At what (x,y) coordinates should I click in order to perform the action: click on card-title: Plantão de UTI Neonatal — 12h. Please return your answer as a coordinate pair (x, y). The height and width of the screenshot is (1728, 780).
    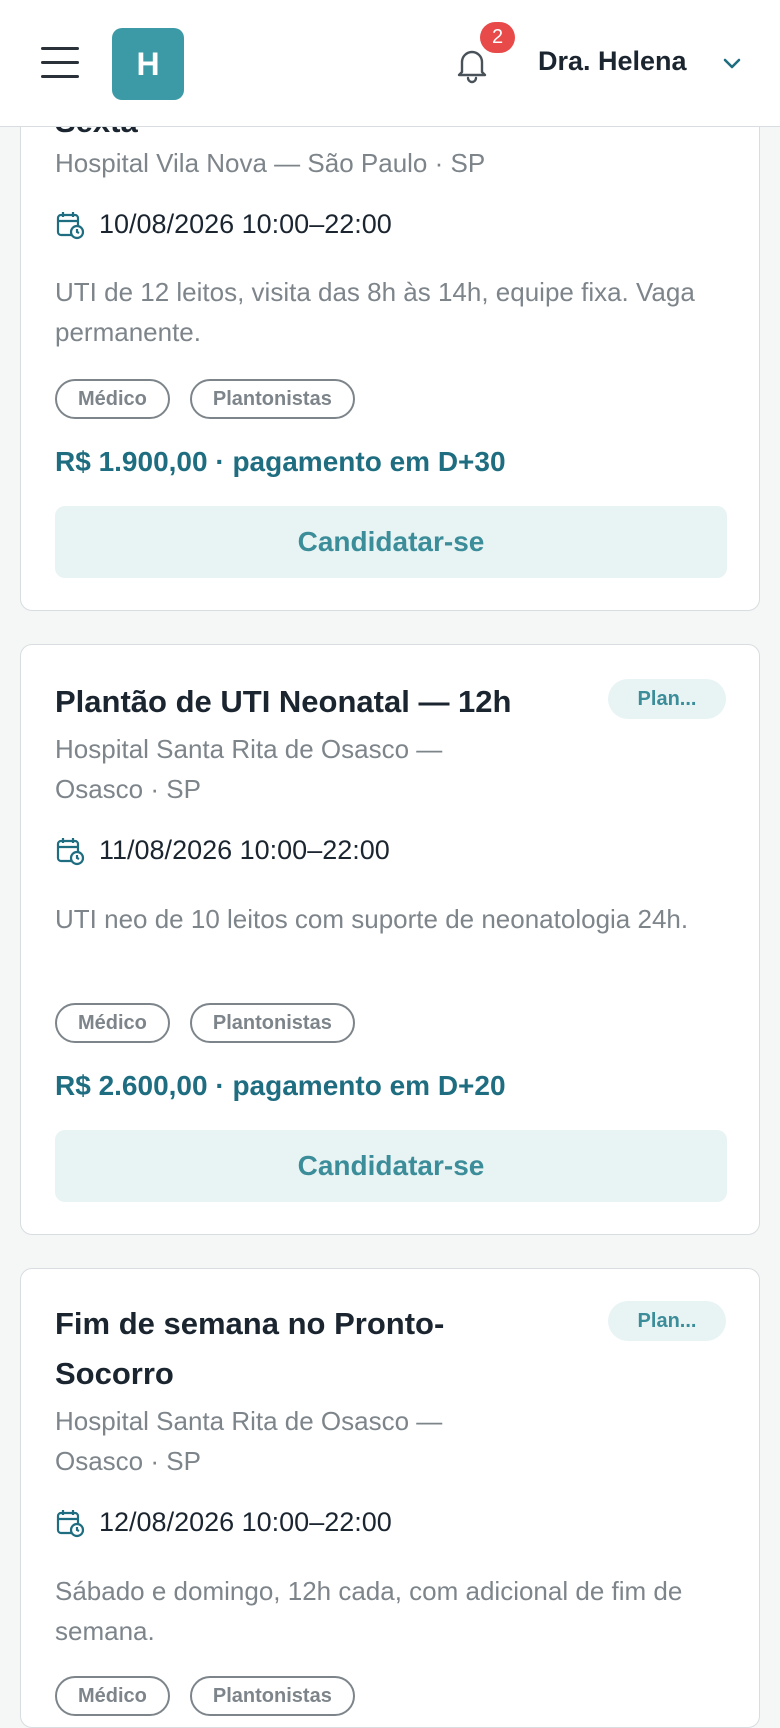
    Looking at the image, I should click on (283, 701).